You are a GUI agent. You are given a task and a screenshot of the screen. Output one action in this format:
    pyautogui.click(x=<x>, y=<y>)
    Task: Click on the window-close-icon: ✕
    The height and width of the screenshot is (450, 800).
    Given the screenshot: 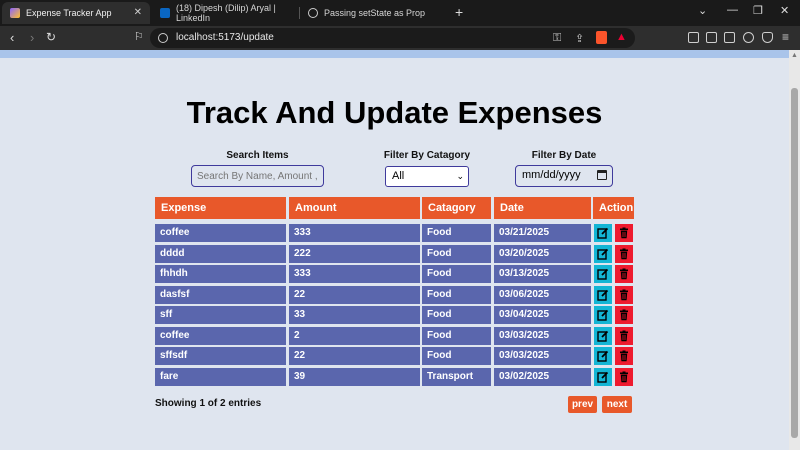 What is the action you would take?
    pyautogui.click(x=784, y=10)
    